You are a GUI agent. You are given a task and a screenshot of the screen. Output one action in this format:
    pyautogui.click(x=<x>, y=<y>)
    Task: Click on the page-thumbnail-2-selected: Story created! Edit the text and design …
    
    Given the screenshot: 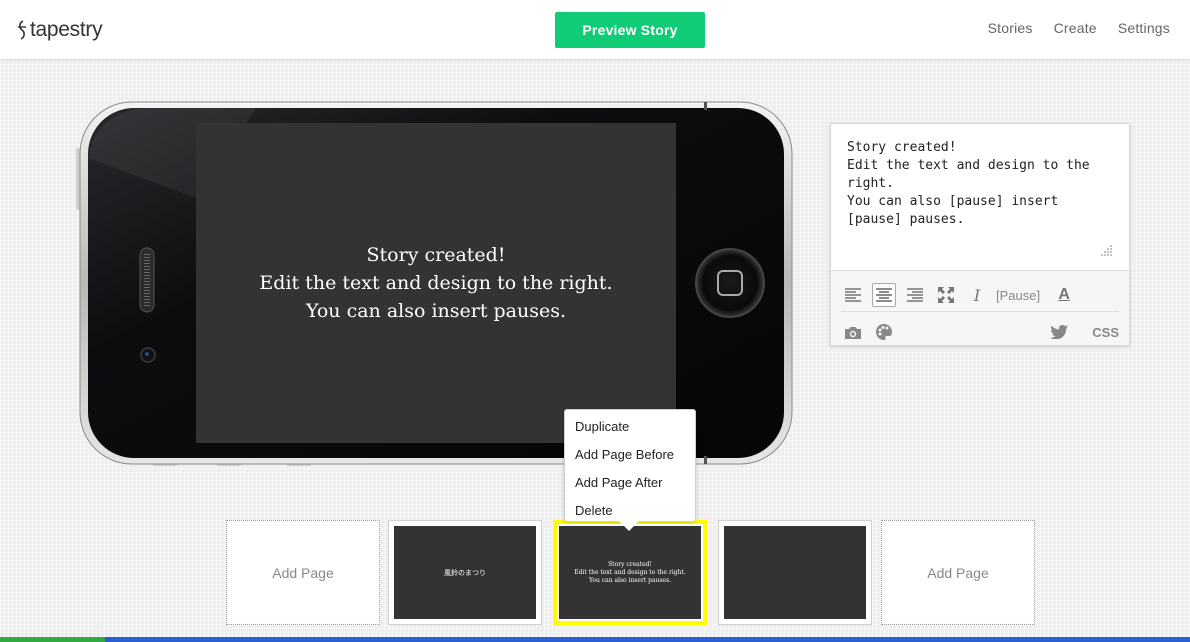 What is the action you would take?
    pyautogui.click(x=630, y=572)
    